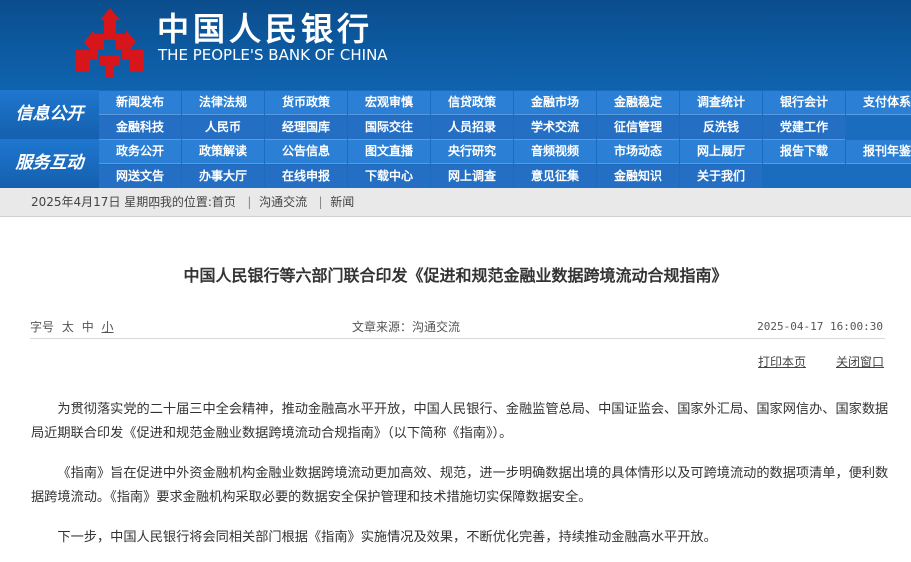  I want to click on nav-item: 信贷政策, so click(472, 103).